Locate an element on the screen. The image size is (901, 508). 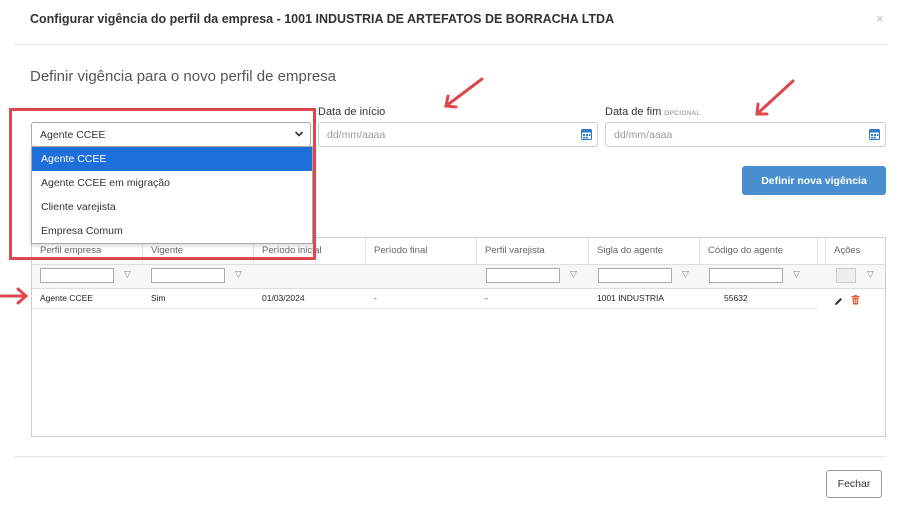
footer-divider is located at coordinates (450, 456).